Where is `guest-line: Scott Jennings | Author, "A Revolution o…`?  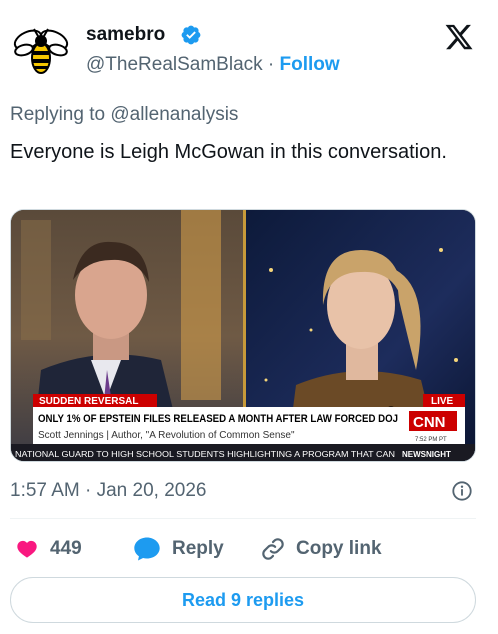 guest-line: Scott Jennings | Author, "A Revolution o… is located at coordinates (166, 435).